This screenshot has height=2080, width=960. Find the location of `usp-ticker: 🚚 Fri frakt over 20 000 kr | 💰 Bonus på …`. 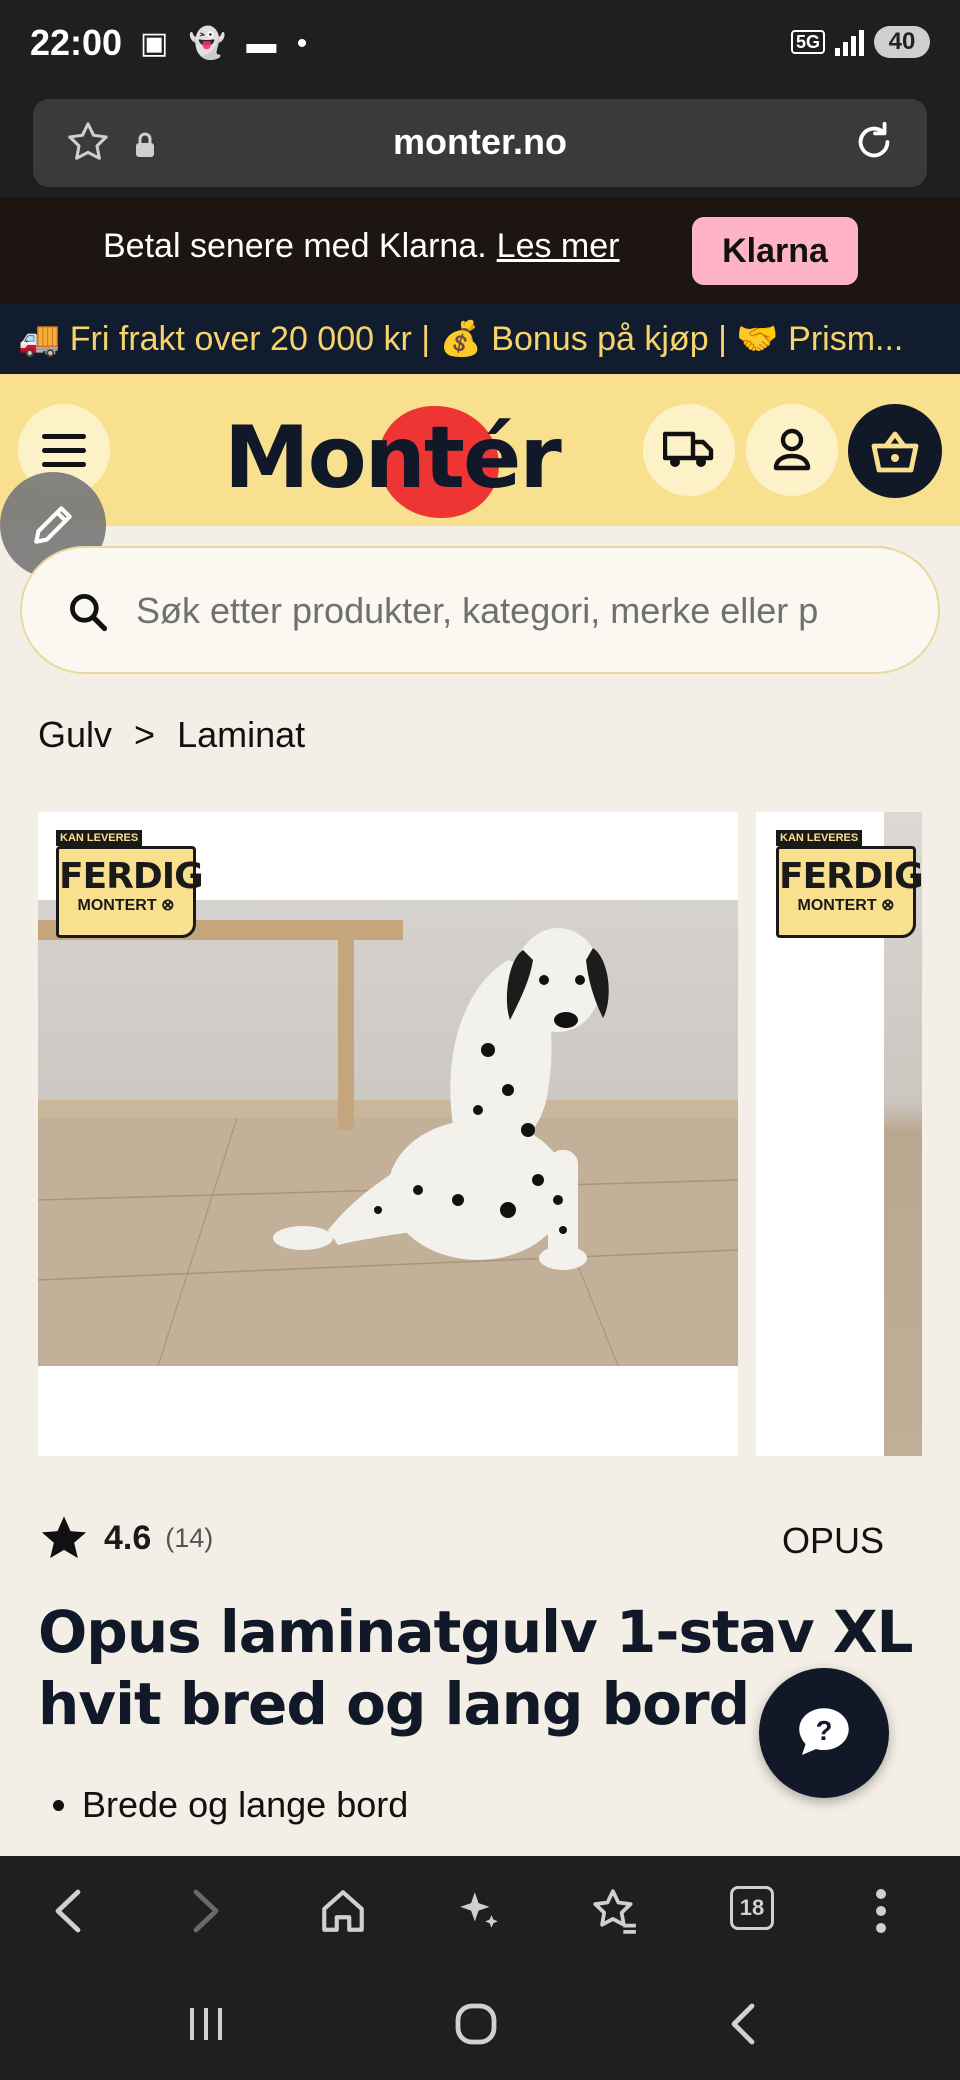

usp-ticker: 🚚 Fri frakt over 20 000 kr | 💰 Bonus på … is located at coordinates (480, 339).